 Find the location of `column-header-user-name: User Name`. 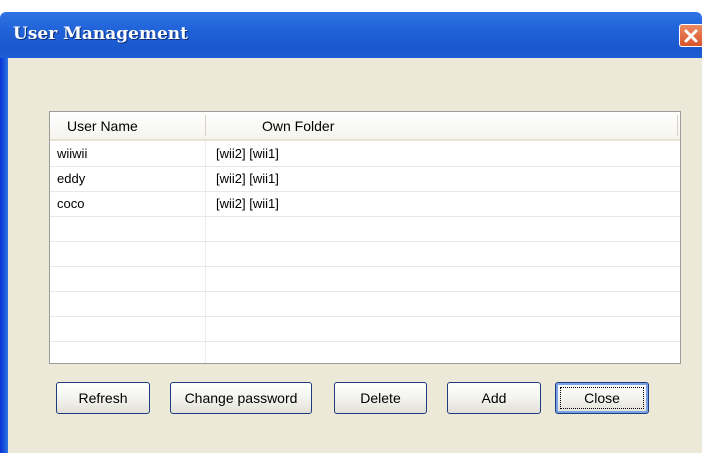

column-header-user-name: User Name is located at coordinates (102, 126).